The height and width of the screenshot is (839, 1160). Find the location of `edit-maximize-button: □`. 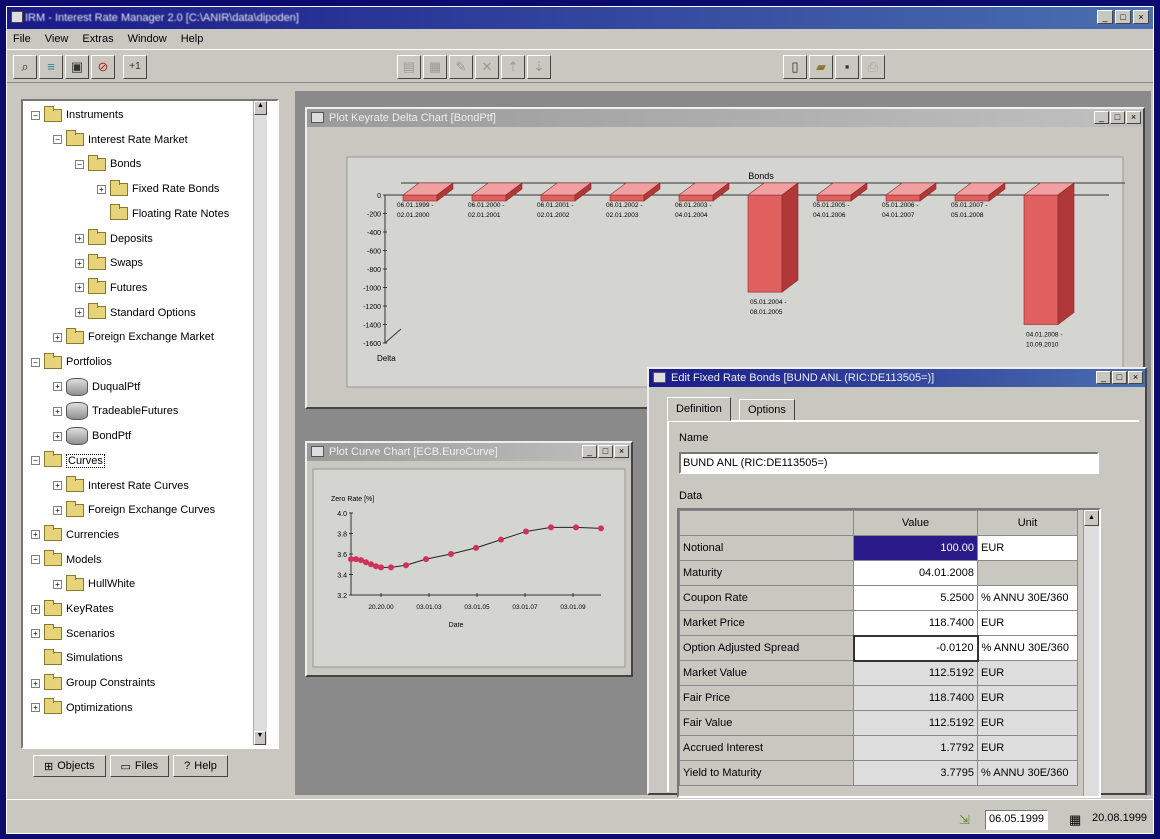

edit-maximize-button: □ is located at coordinates (1119, 377).